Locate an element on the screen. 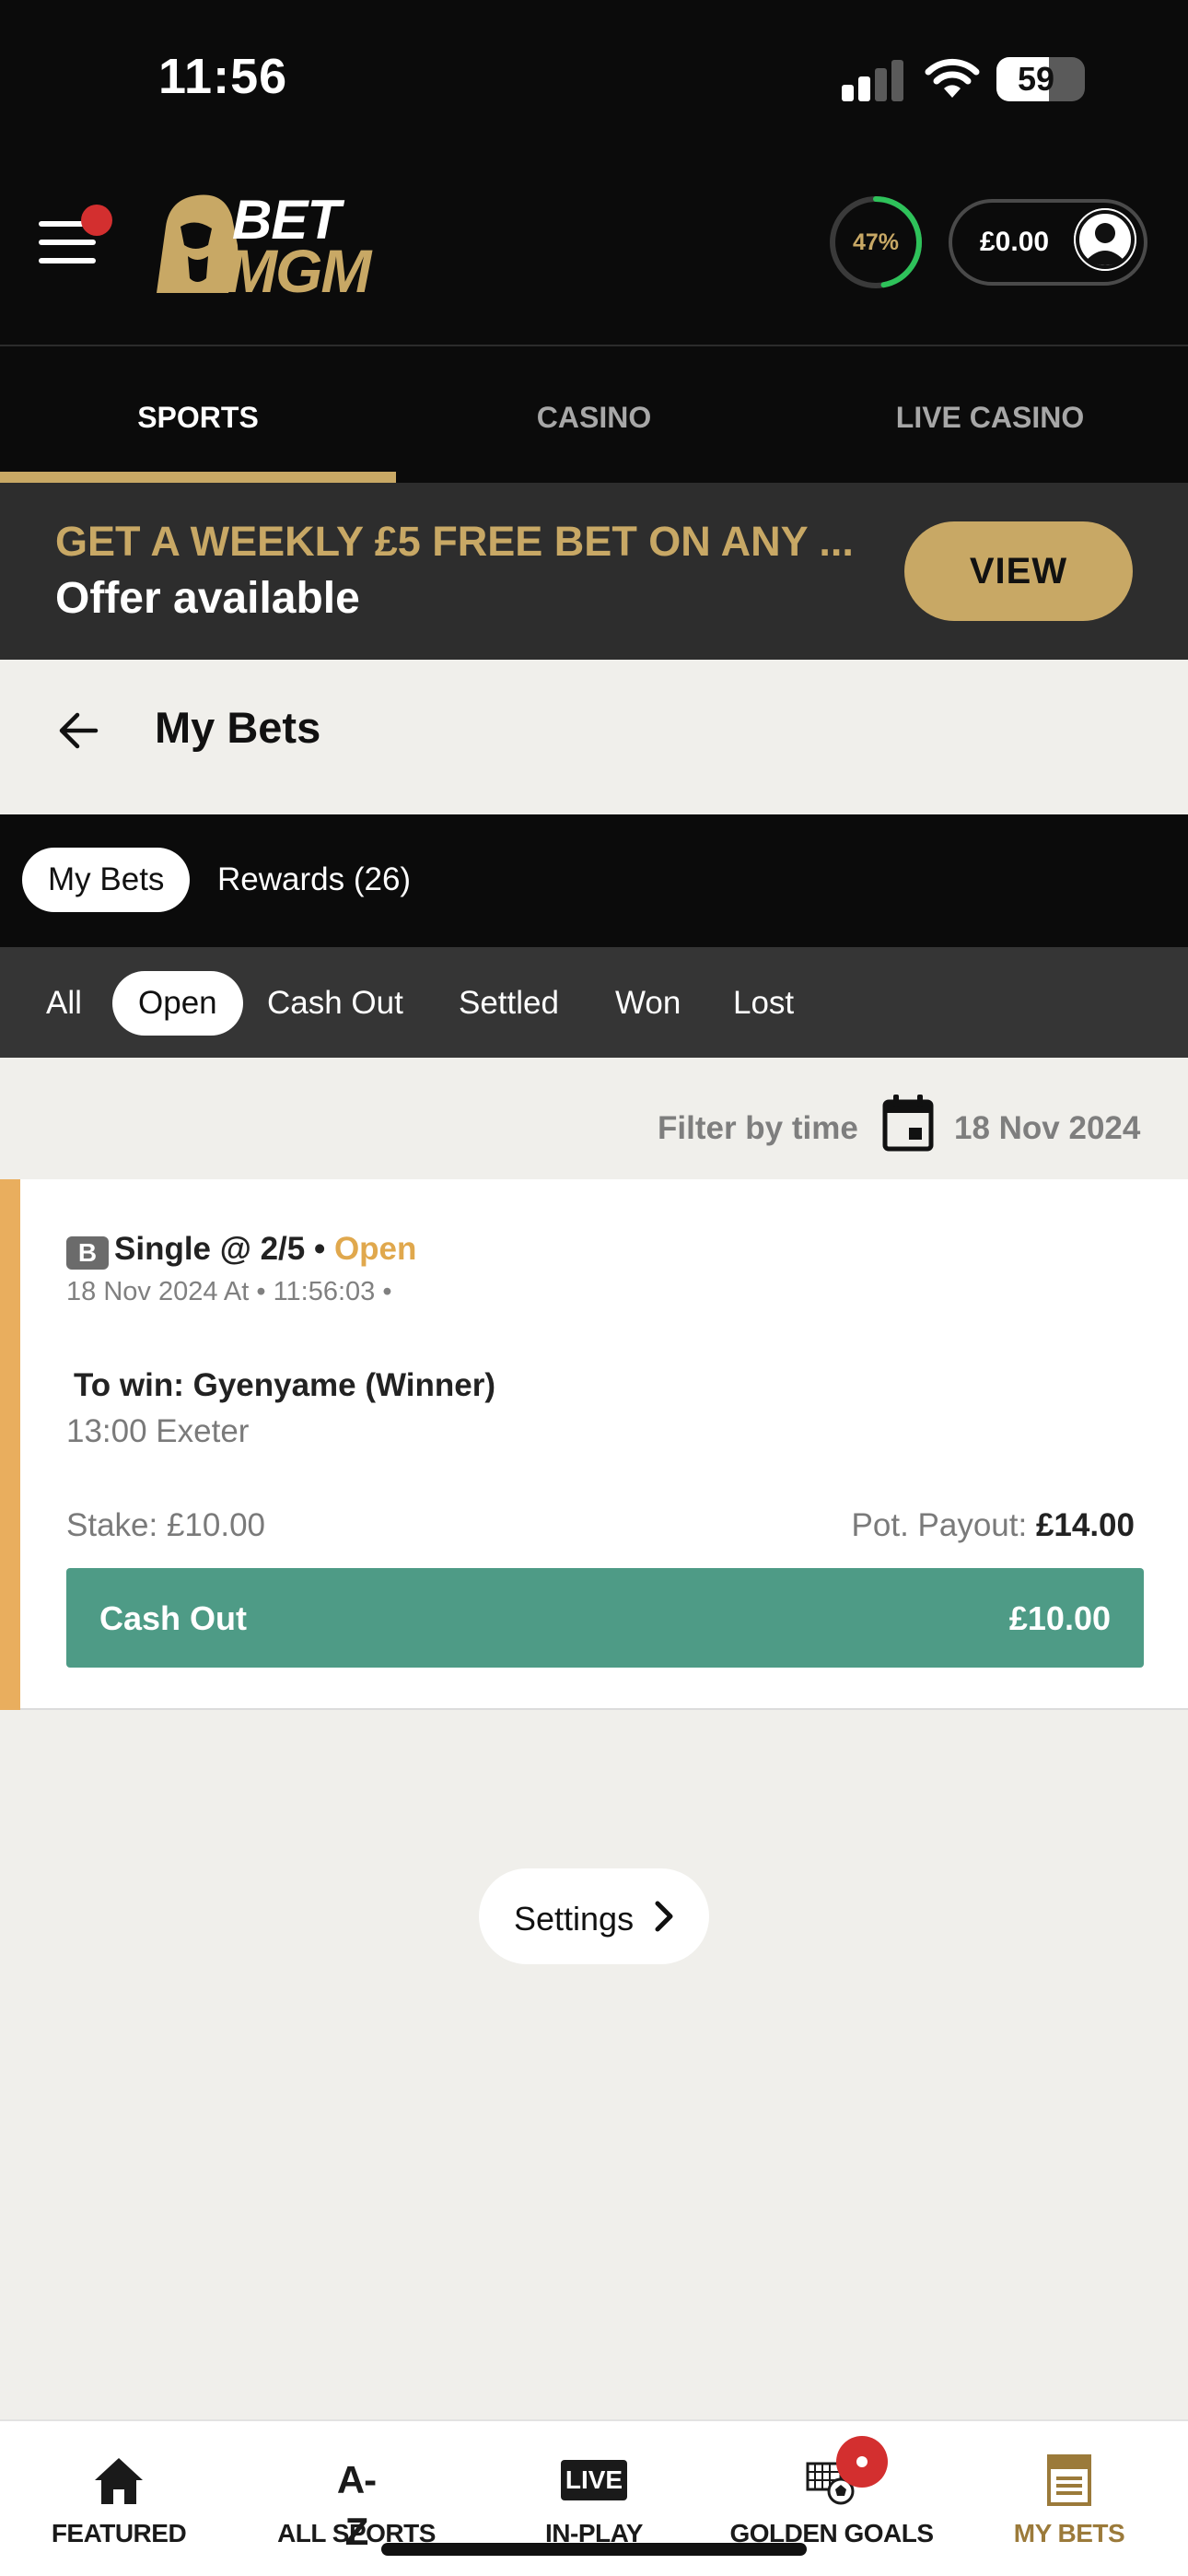 The image size is (1188, 2576). back-arrow-icon is located at coordinates (78, 731).